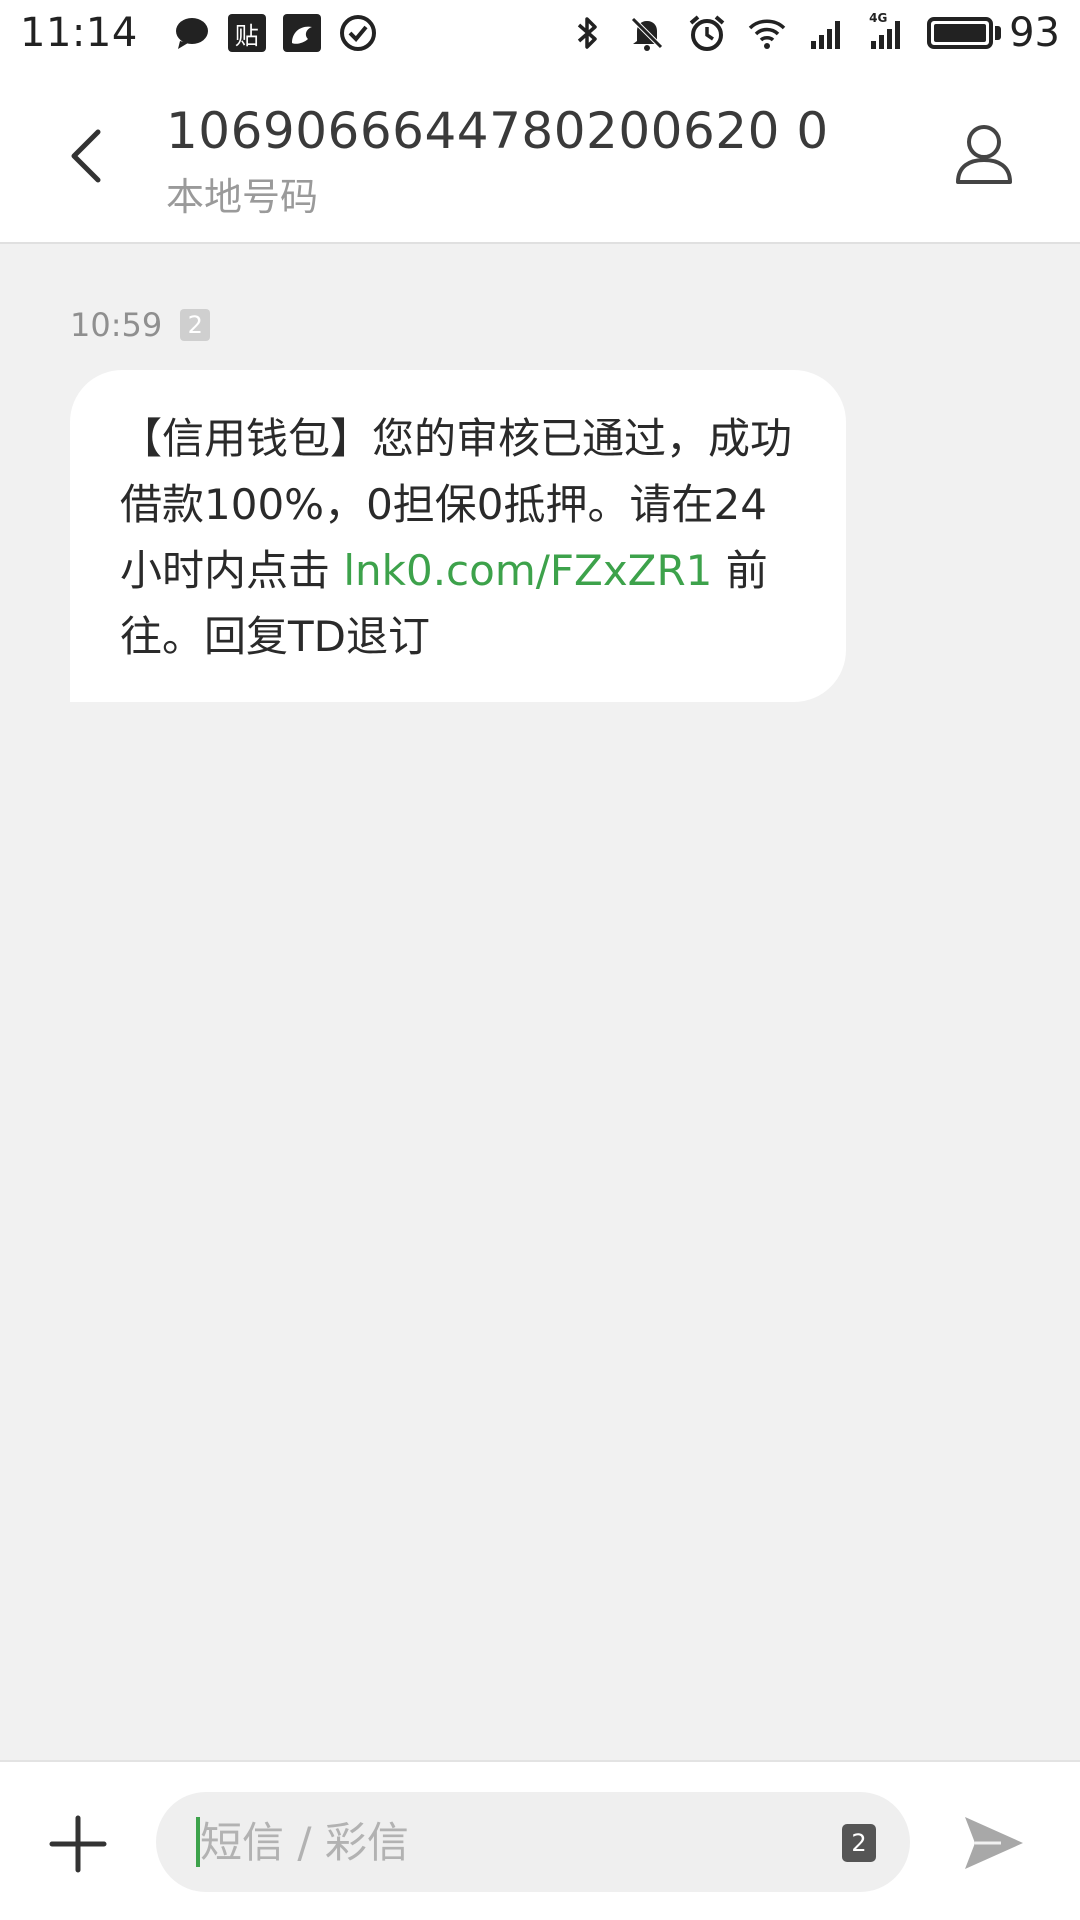 This screenshot has width=1080, height=1920. I want to click on message-timestamp: 10:59, so click(116, 325).